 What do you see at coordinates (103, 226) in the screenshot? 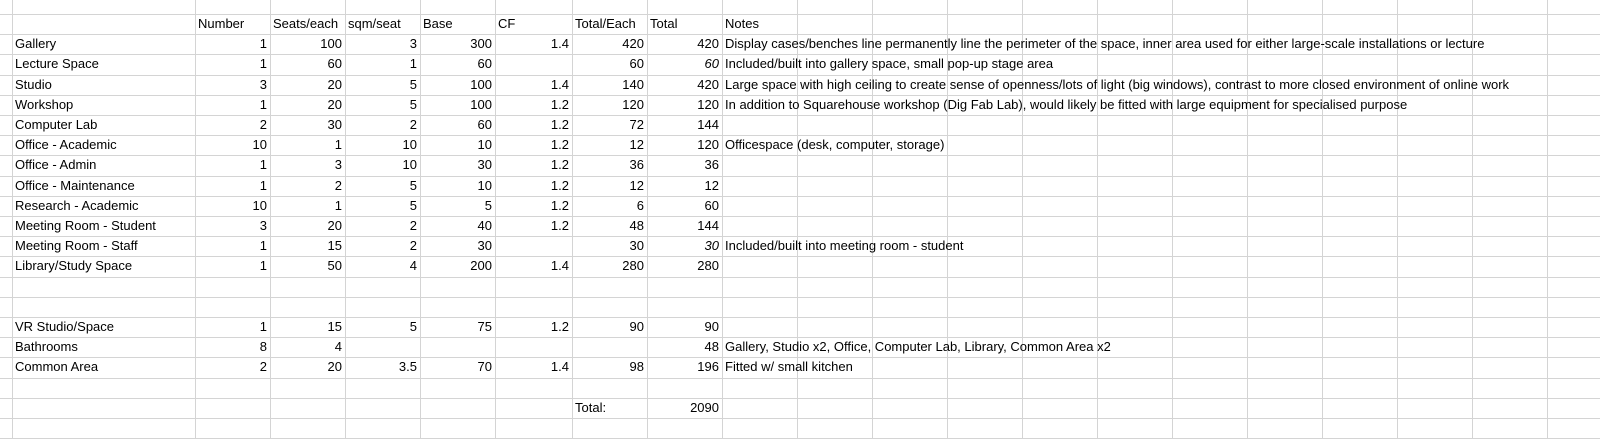
I see `cell-name: Meeting Room - Student` at bounding box center [103, 226].